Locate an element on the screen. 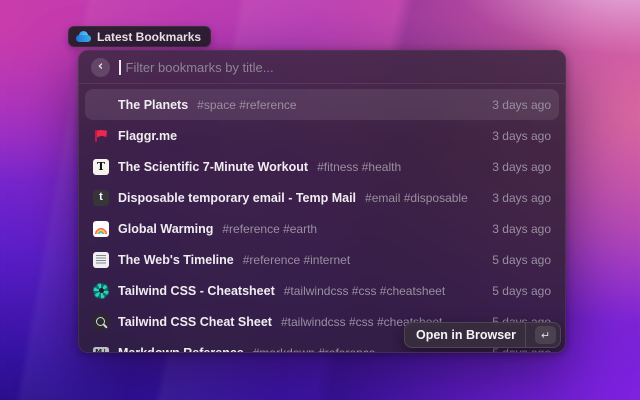 Image resolution: width=640 pixels, height=400 pixels. bookmark-tags: #tailwindcss #css #cheatsheet is located at coordinates (364, 290).